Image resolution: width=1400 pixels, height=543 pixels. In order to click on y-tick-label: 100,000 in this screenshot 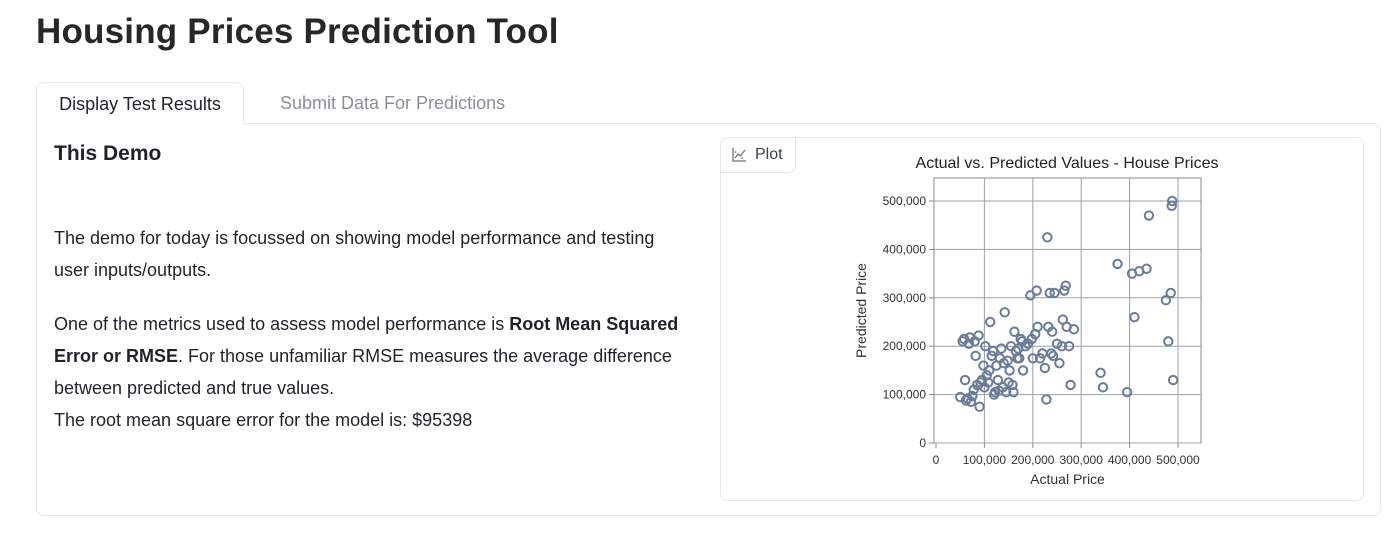, I will do `click(905, 395)`.